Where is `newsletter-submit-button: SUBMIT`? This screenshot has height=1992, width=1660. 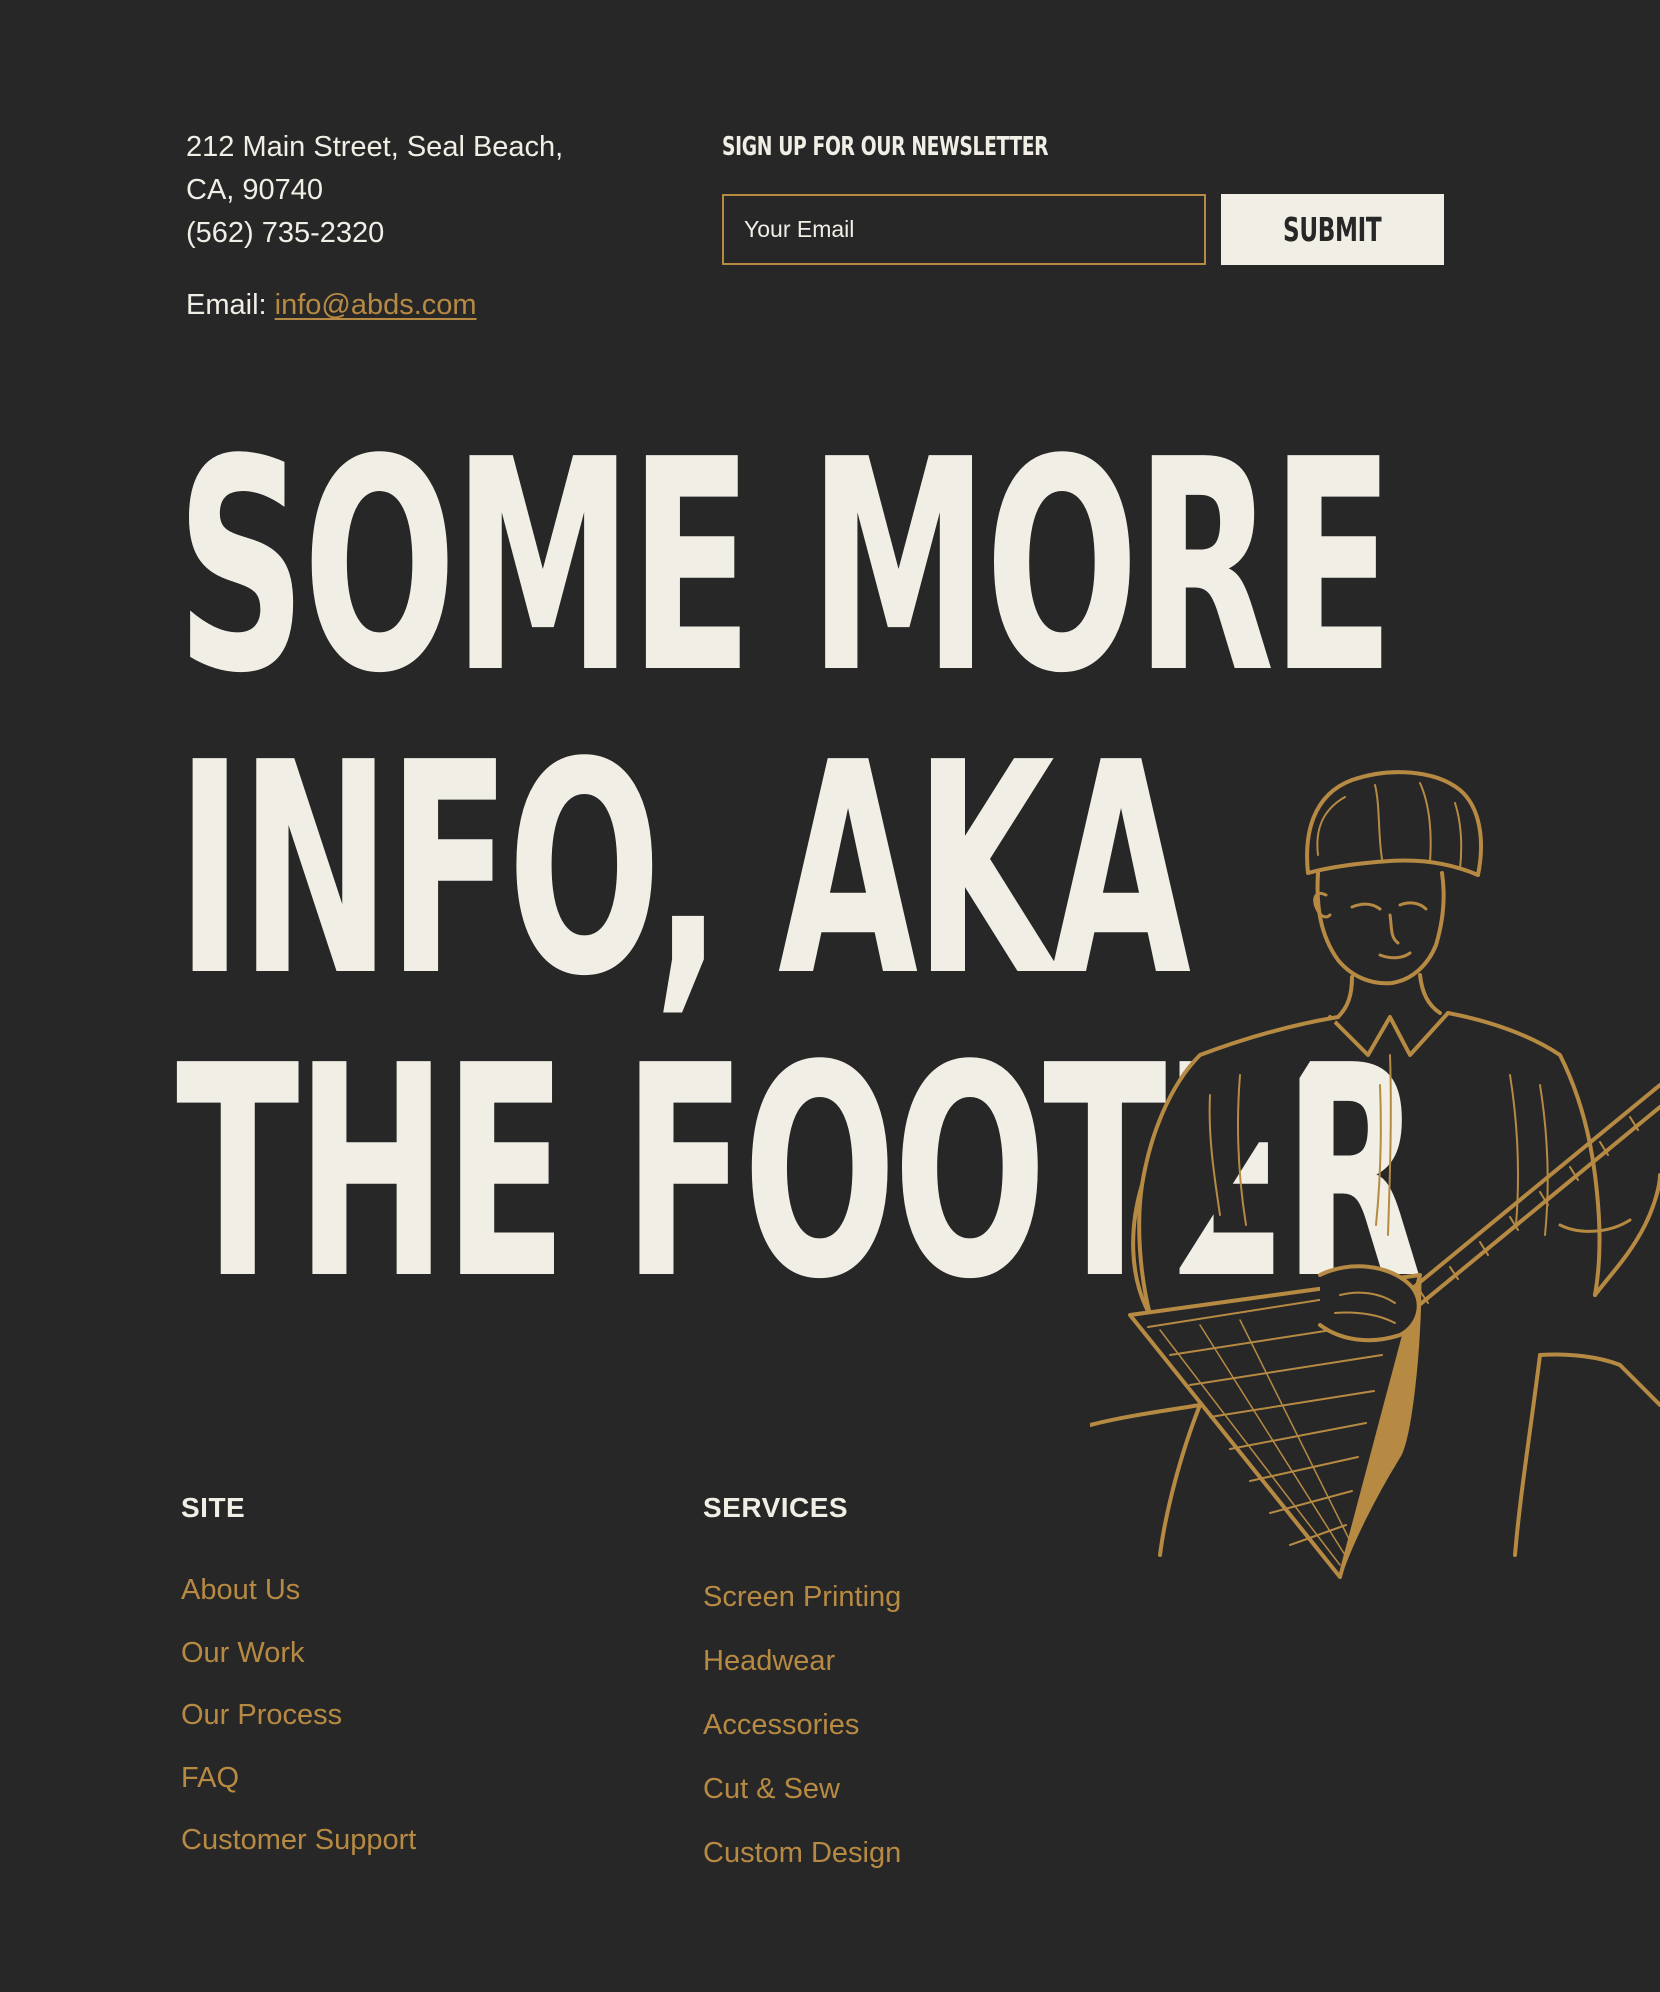 newsletter-submit-button: SUBMIT is located at coordinates (1332, 229).